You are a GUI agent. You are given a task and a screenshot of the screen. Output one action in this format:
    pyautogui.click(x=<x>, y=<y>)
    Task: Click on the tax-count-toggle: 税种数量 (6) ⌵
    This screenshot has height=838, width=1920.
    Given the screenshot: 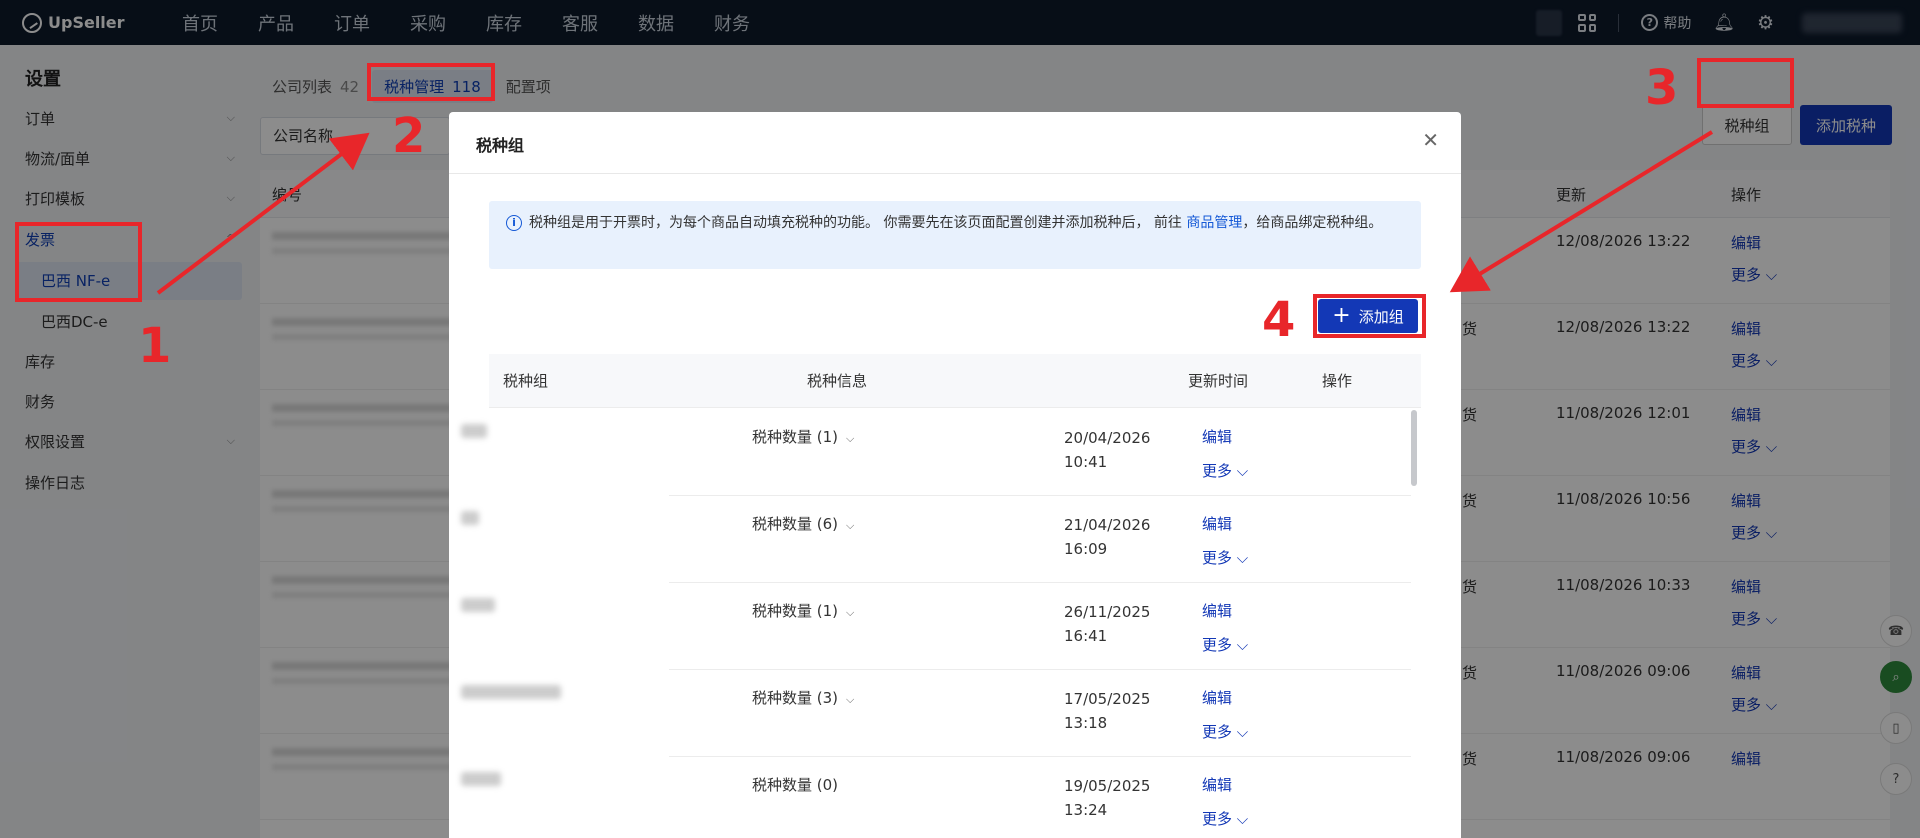 What is the action you would take?
    pyautogui.click(x=803, y=523)
    